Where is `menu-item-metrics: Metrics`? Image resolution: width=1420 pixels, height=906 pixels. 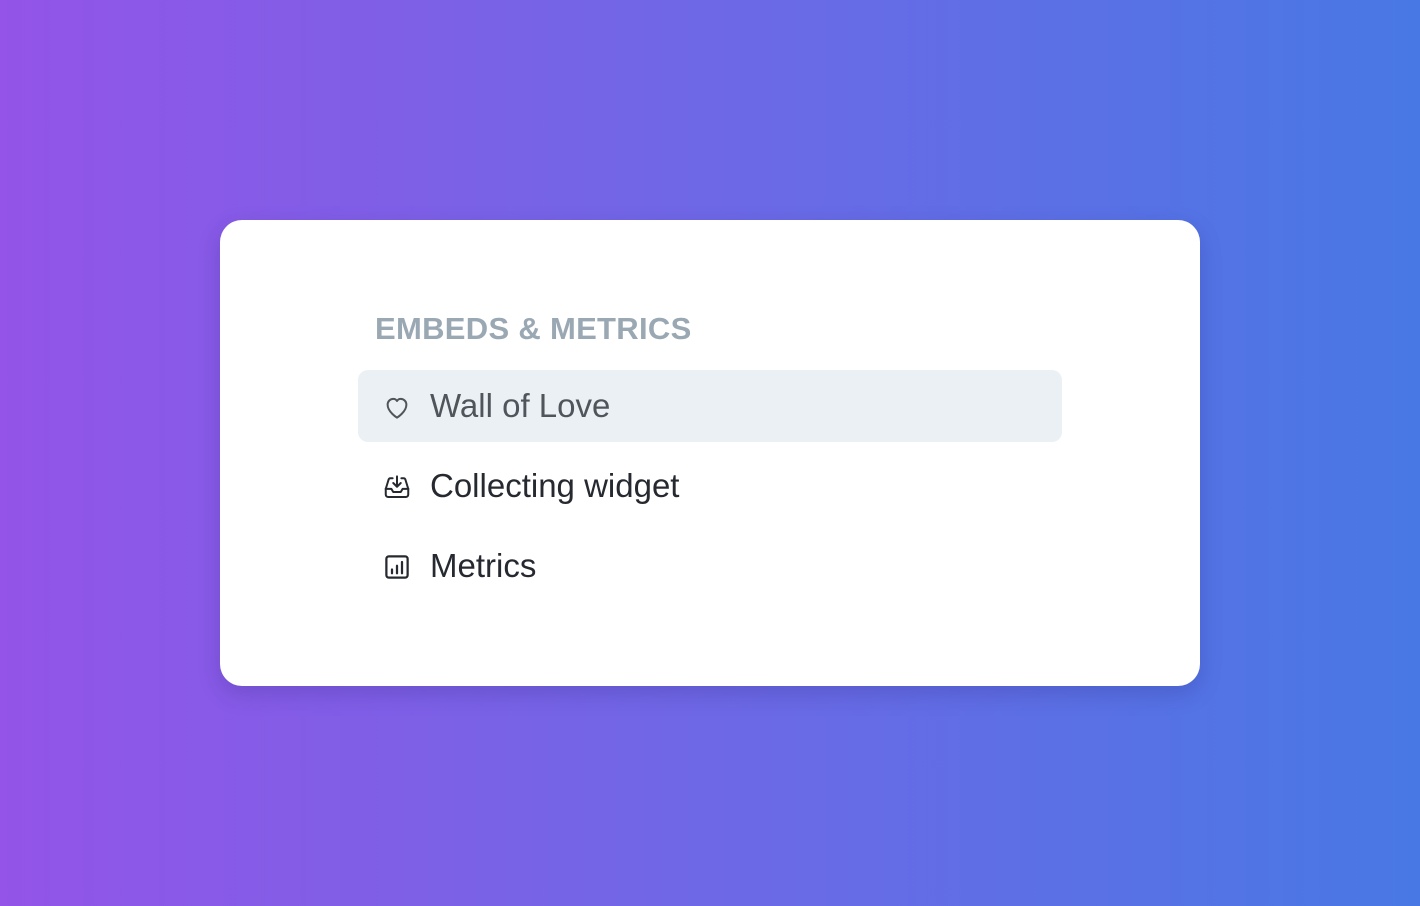
menu-item-metrics: Metrics is located at coordinates (710, 566).